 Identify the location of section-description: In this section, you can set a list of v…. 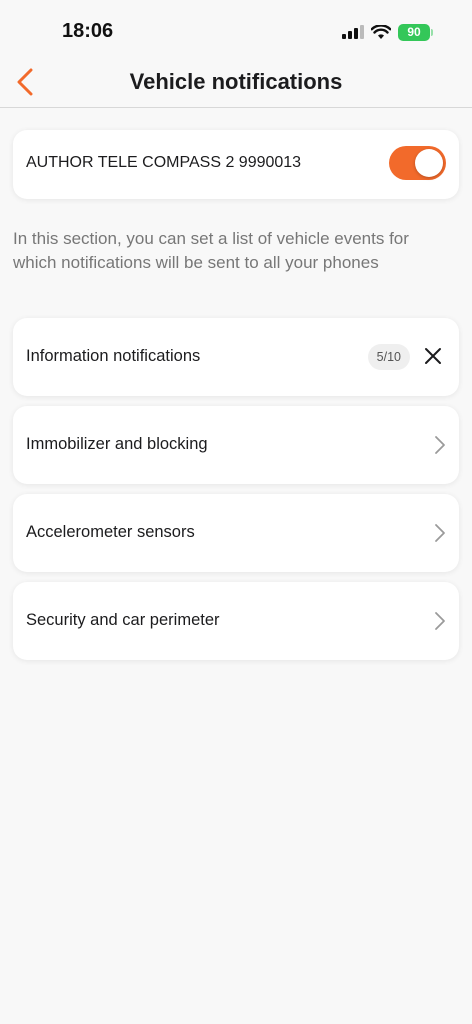
(211, 250).